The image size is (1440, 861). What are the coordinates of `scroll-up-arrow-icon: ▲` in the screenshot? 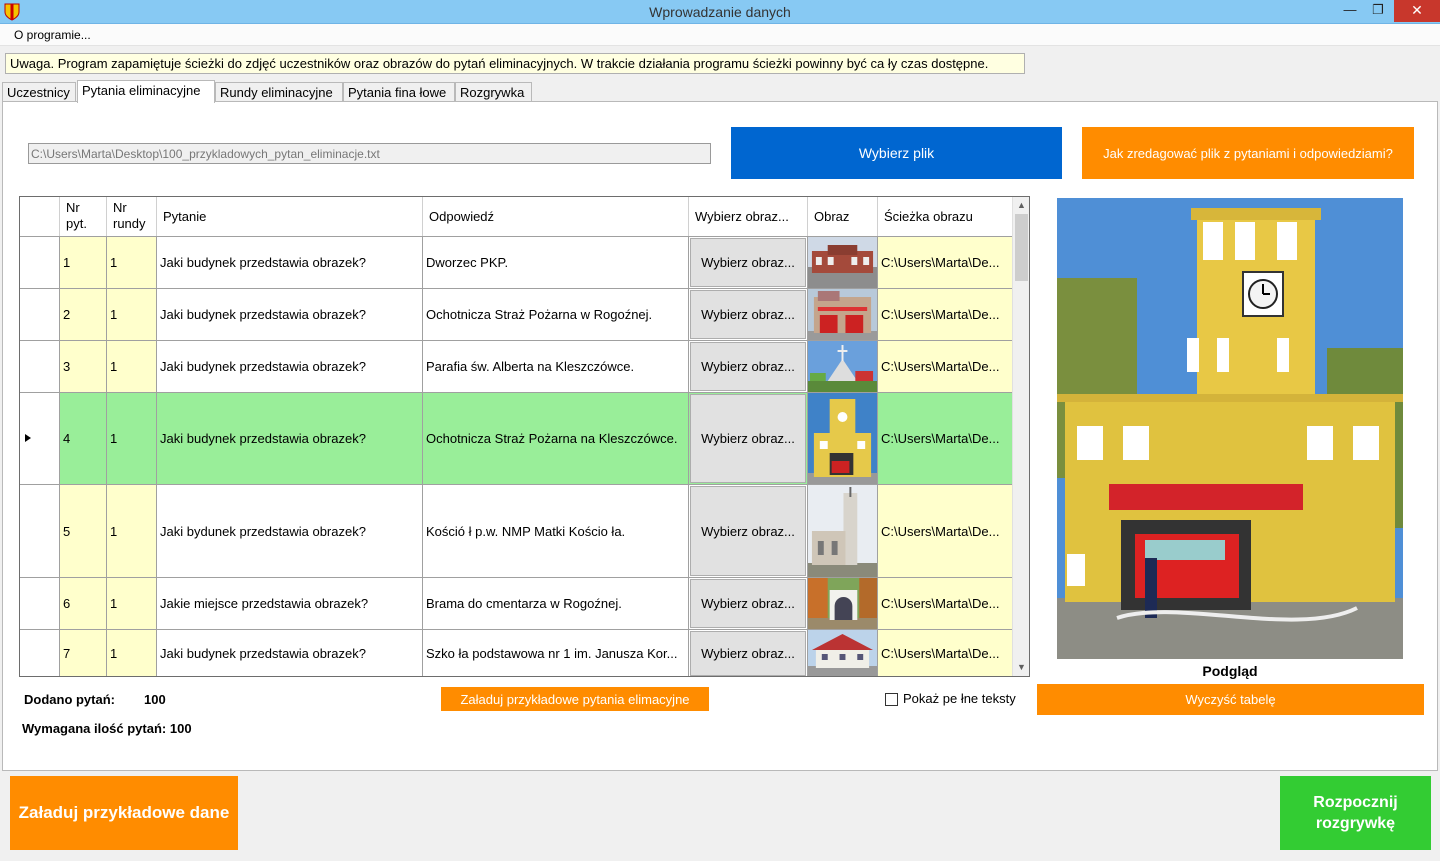 It's located at (1021, 205).